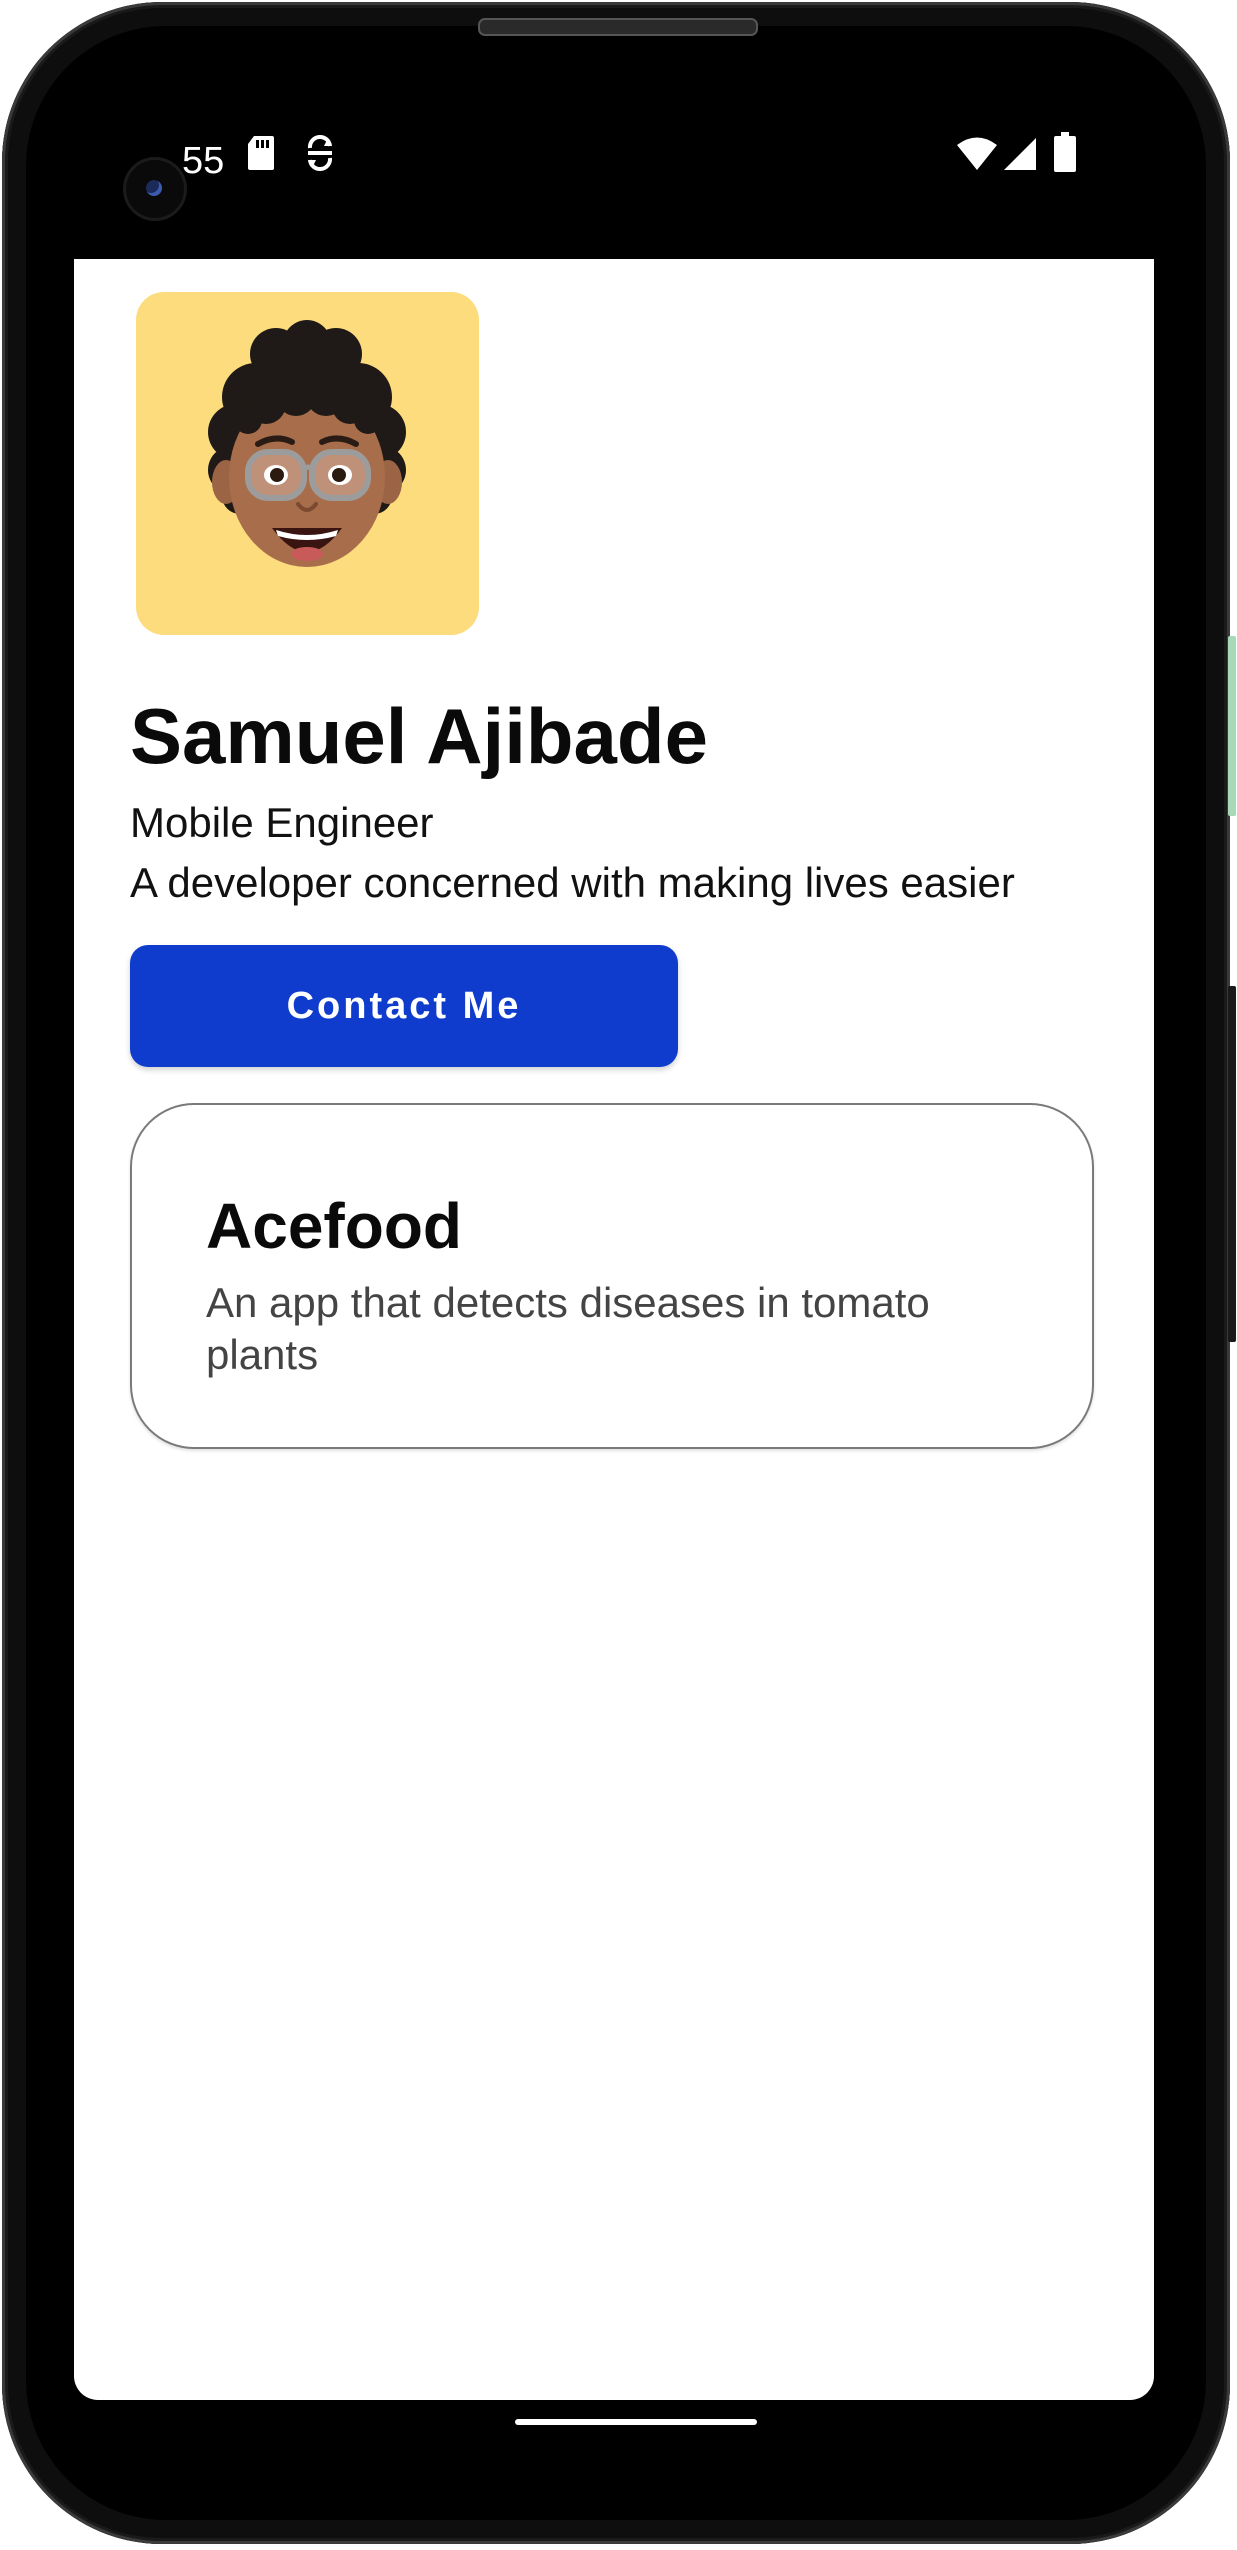  Describe the element at coordinates (614, 169) in the screenshot. I see `status-bar: 55` at that location.